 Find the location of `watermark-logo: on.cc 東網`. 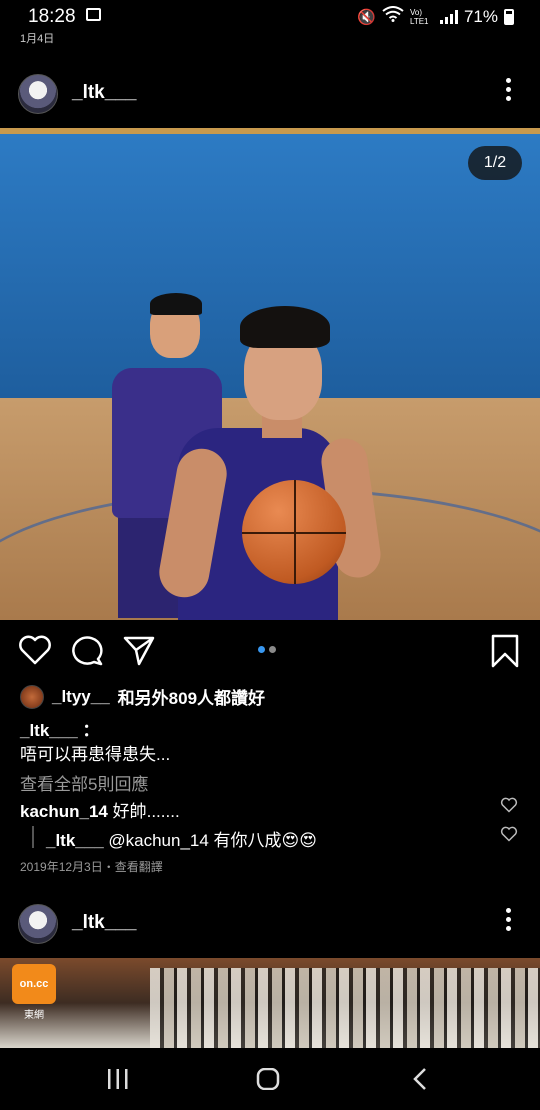

watermark-logo: on.cc 東網 is located at coordinates (34, 992).